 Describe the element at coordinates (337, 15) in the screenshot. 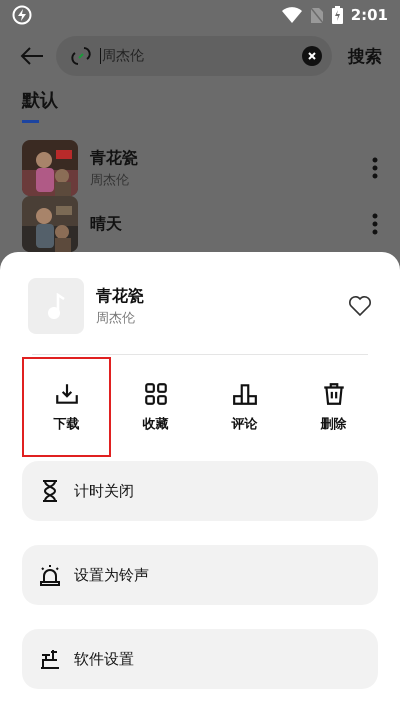

I see `battery-icon` at that location.